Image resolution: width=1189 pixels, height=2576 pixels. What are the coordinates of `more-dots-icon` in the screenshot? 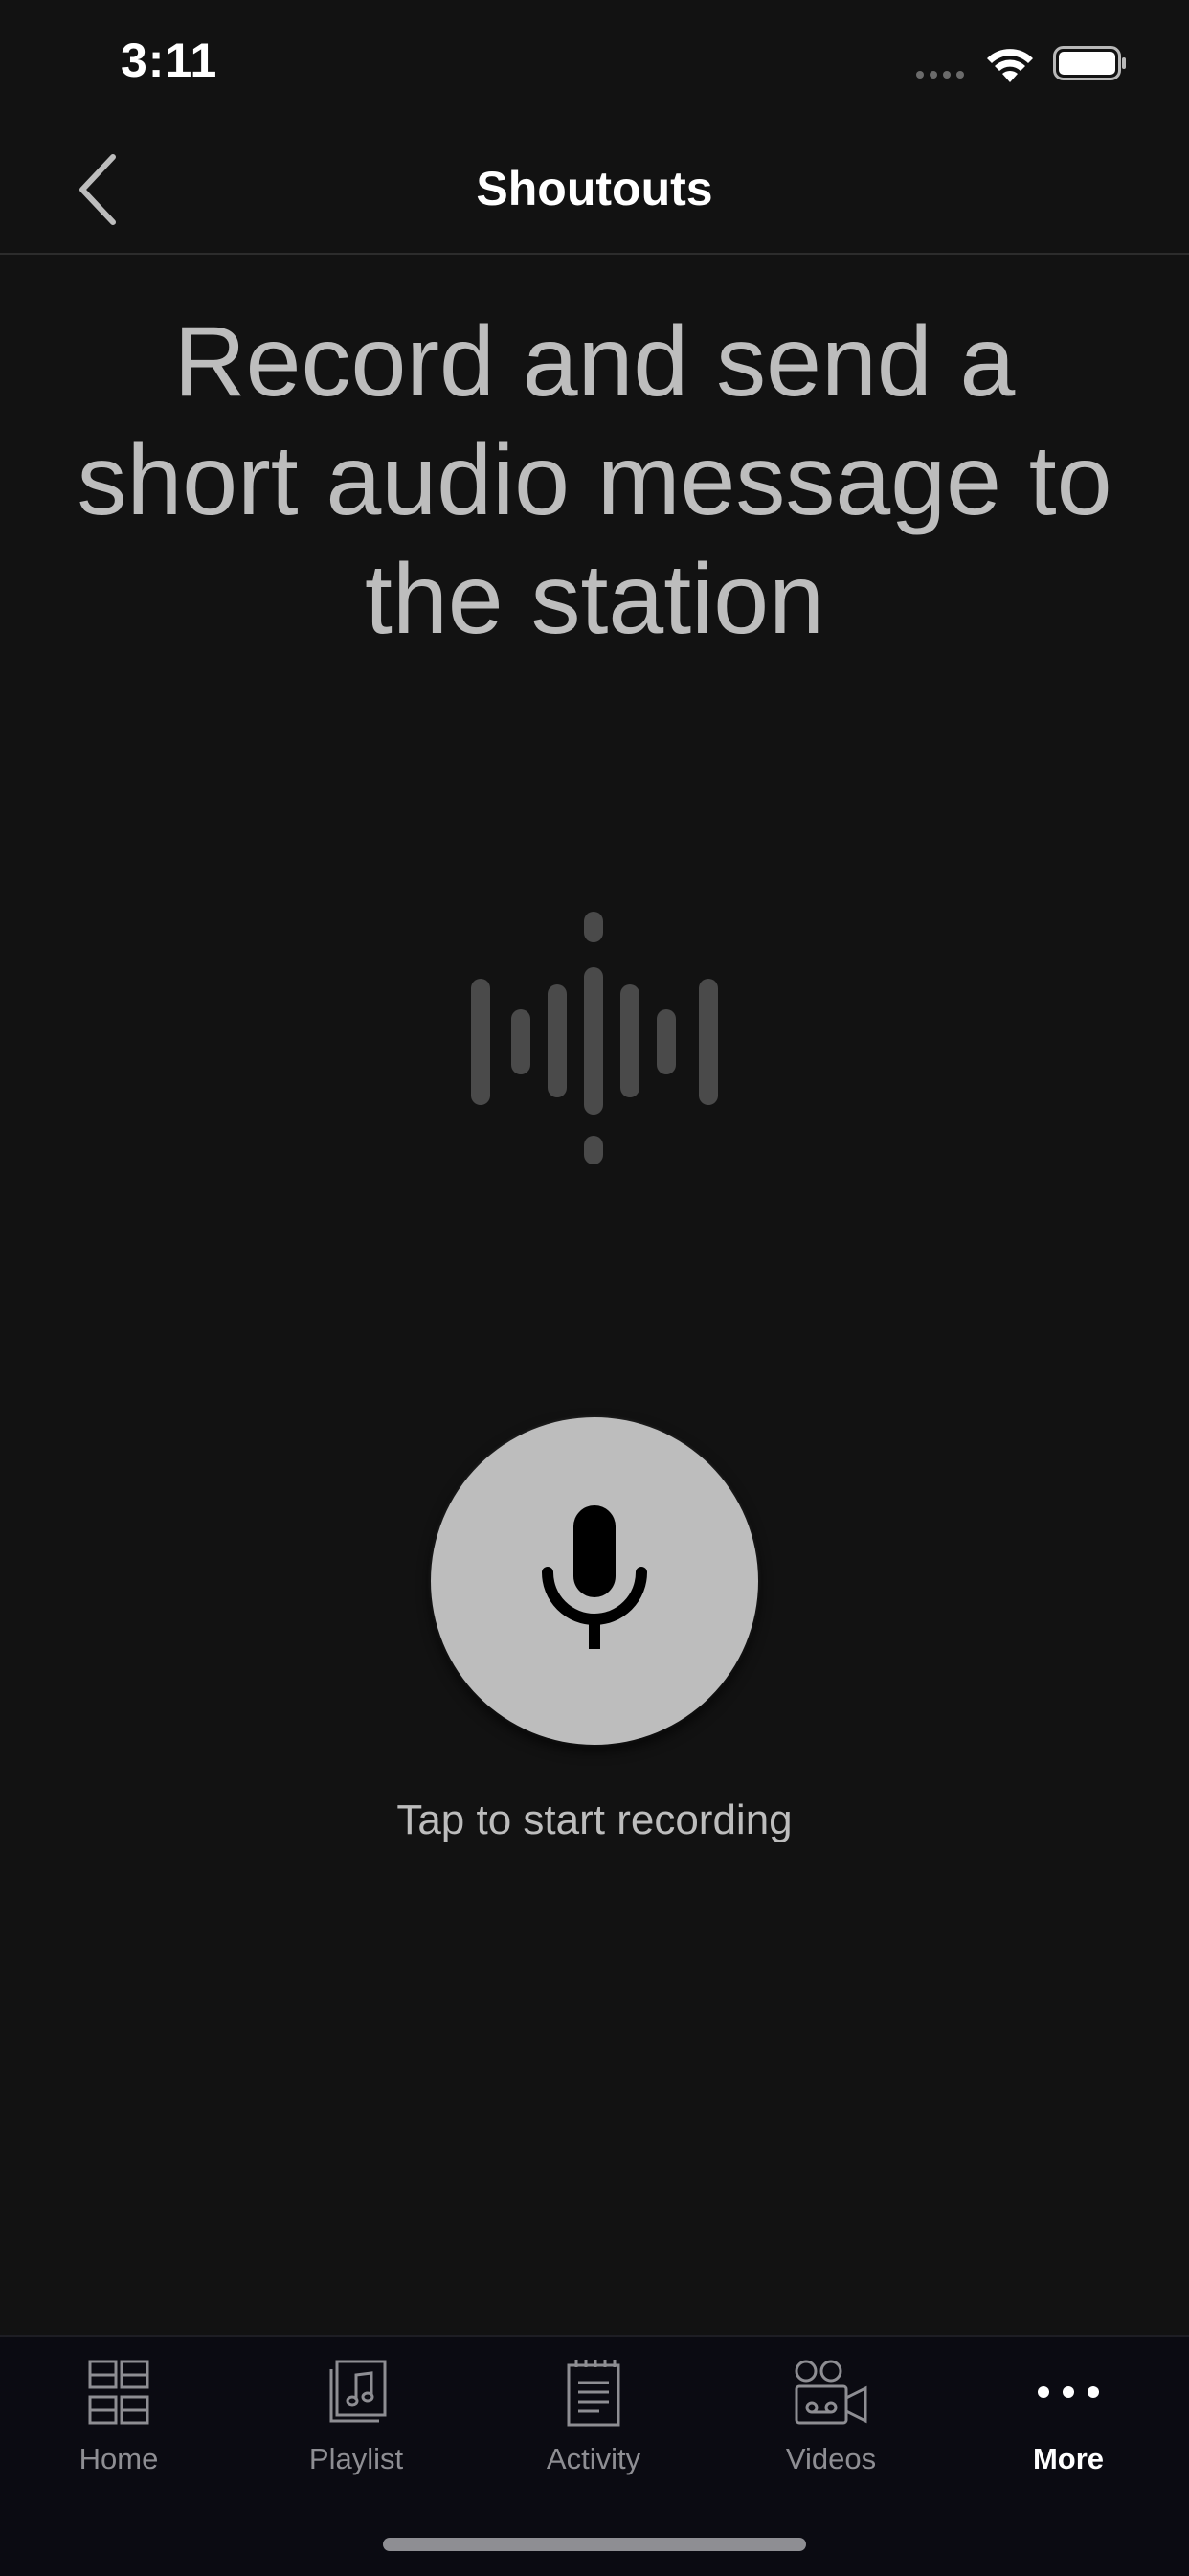 It's located at (1068, 2392).